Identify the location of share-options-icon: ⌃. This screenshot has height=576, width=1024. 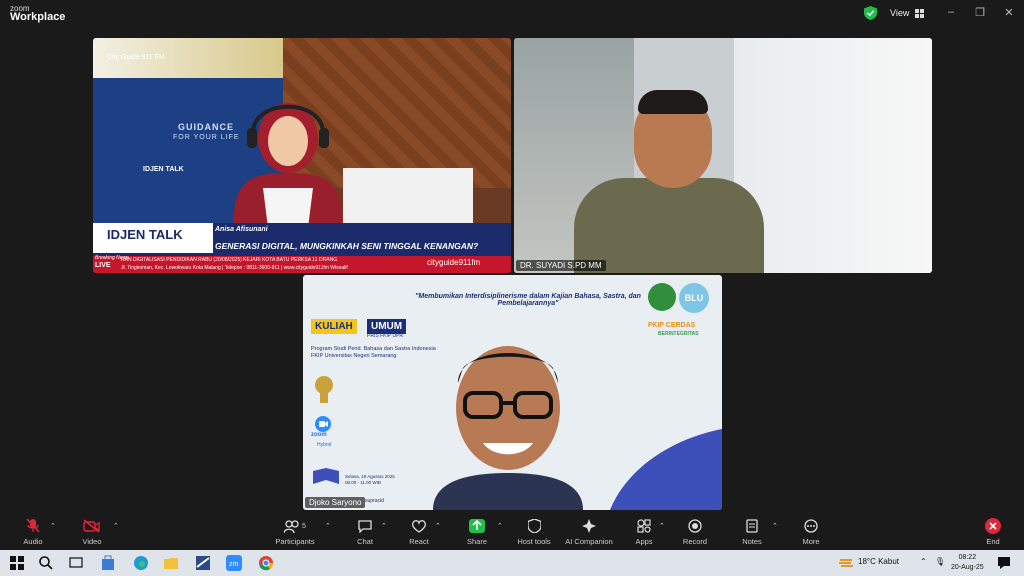
(500, 526).